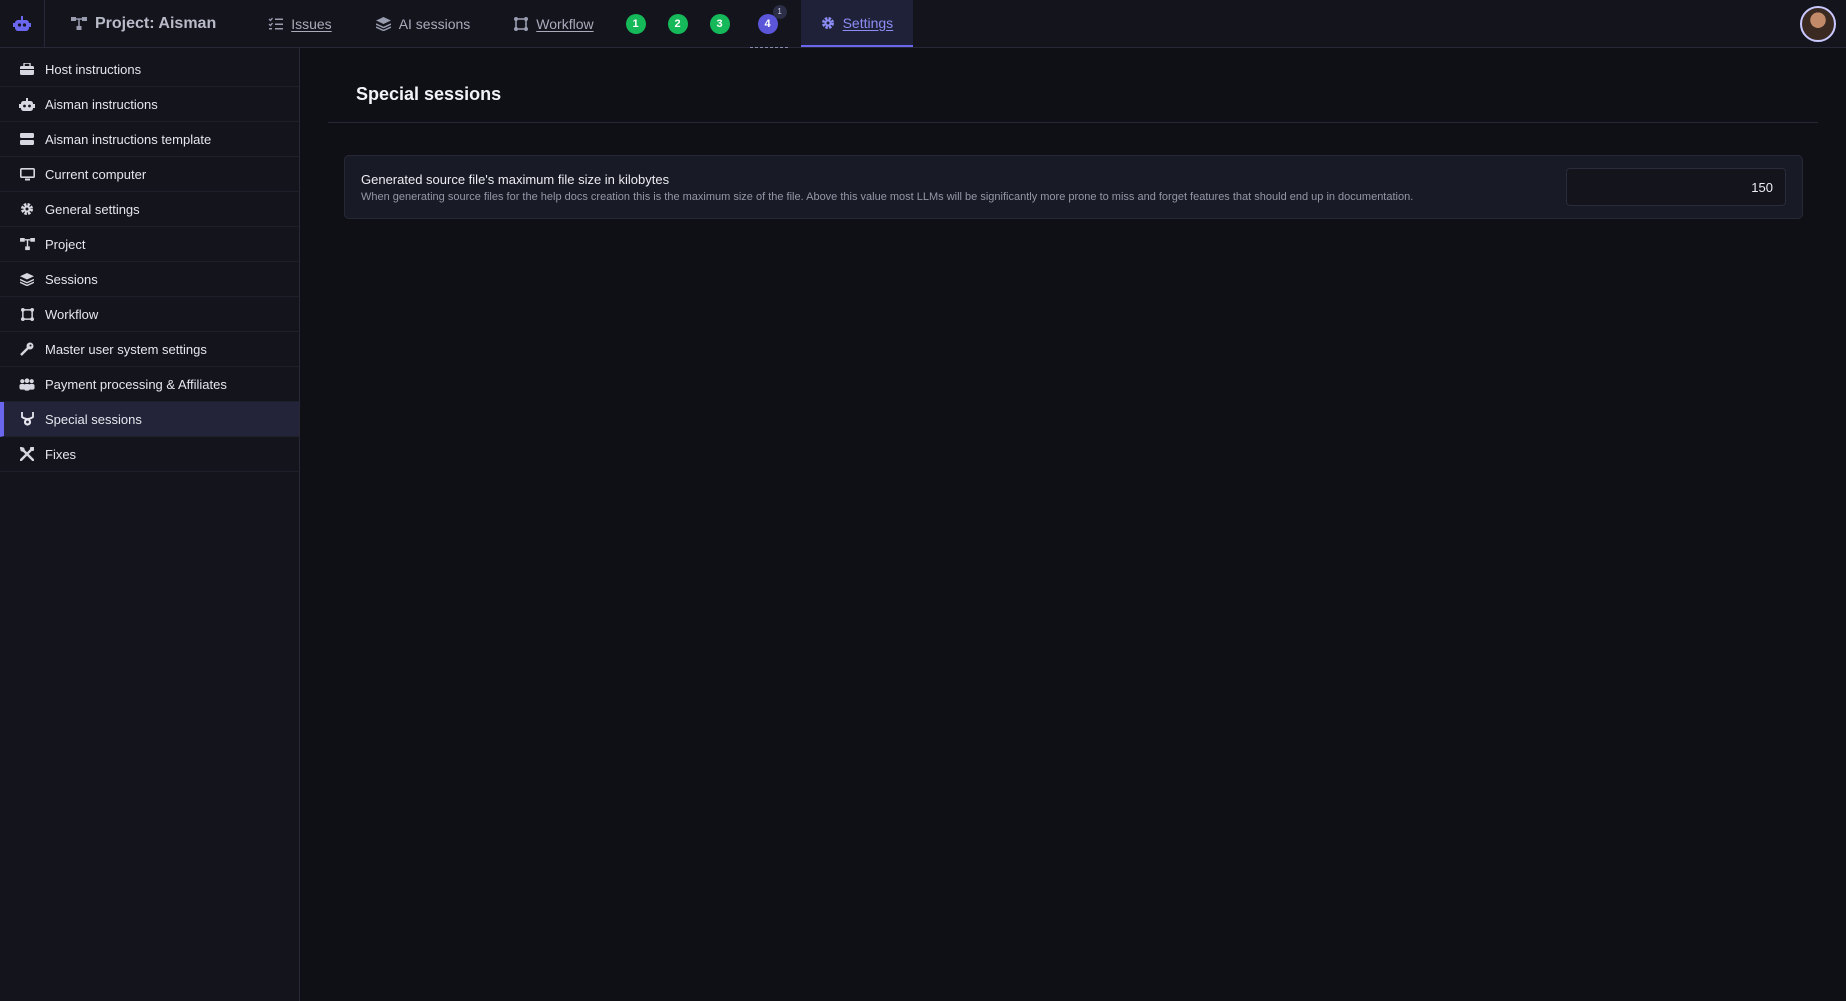  I want to click on sidebar-item-label: Master user system settings, so click(126, 349).